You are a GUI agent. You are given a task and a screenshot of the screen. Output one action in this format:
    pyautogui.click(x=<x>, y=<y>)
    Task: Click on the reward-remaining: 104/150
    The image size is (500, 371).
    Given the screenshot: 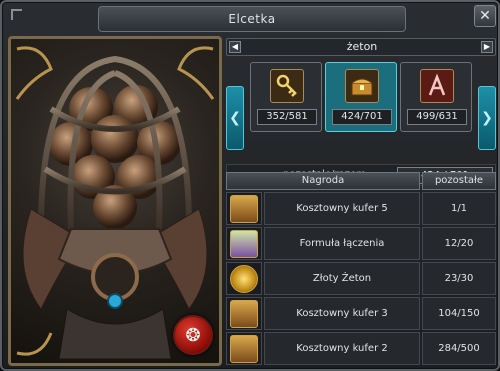 What is the action you would take?
    pyautogui.click(x=459, y=313)
    